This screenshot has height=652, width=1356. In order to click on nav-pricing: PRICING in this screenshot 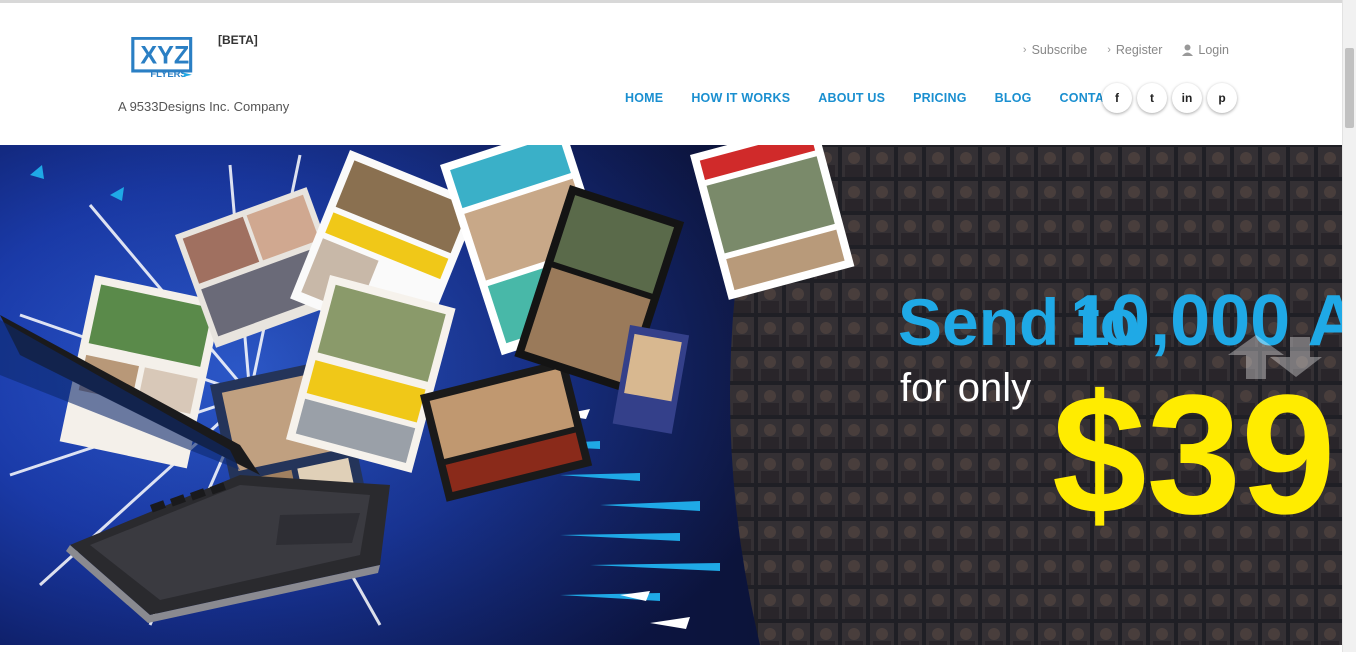, I will do `click(940, 98)`.